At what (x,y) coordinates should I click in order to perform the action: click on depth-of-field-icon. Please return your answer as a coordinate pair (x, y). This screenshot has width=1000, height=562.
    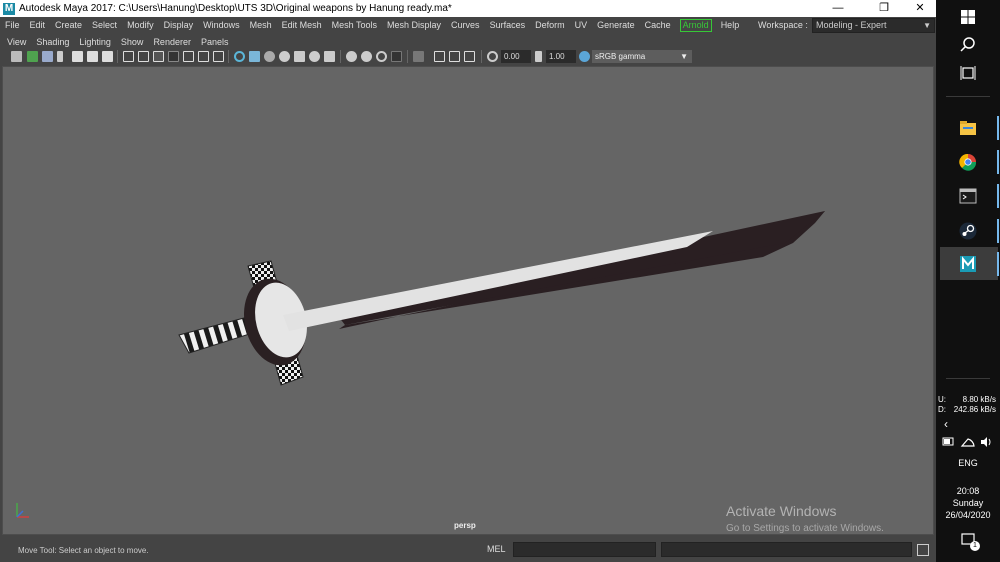
    Looking at the image, I should click on (396, 56).